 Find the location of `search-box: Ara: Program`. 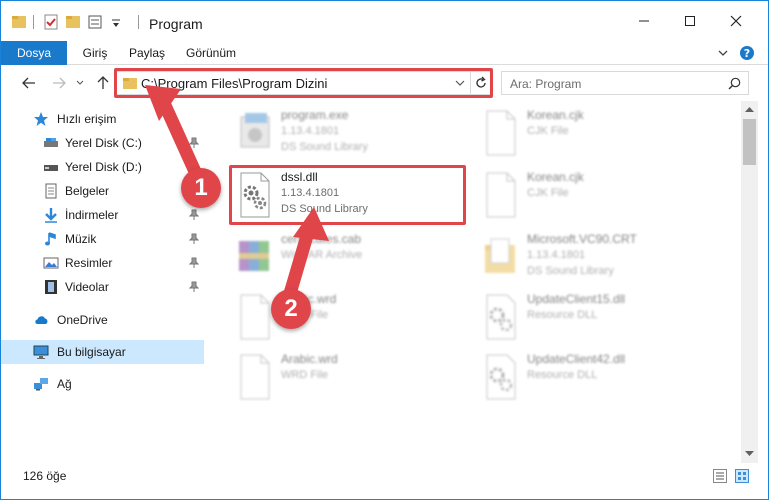

search-box: Ara: Program is located at coordinates (625, 83).